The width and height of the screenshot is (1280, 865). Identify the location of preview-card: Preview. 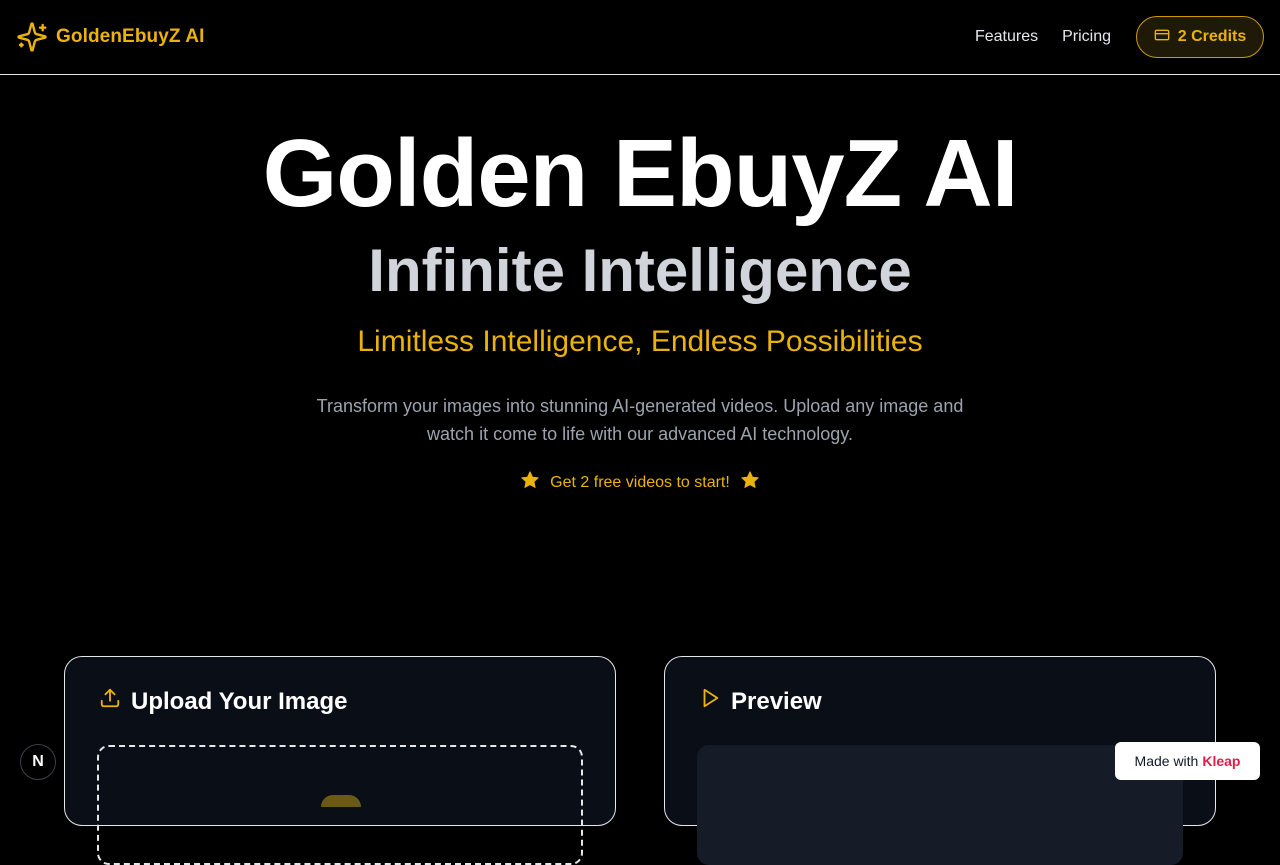
(940, 760).